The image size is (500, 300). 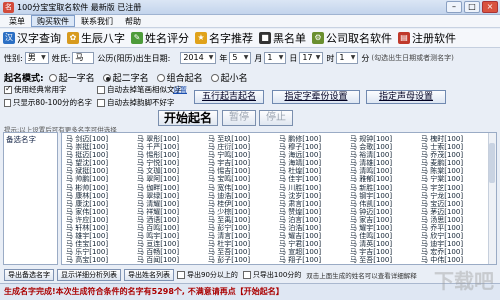 What do you see at coordinates (380, 188) in the screenshot?
I see `name-item: 马 新胜[100]` at bounding box center [380, 188].